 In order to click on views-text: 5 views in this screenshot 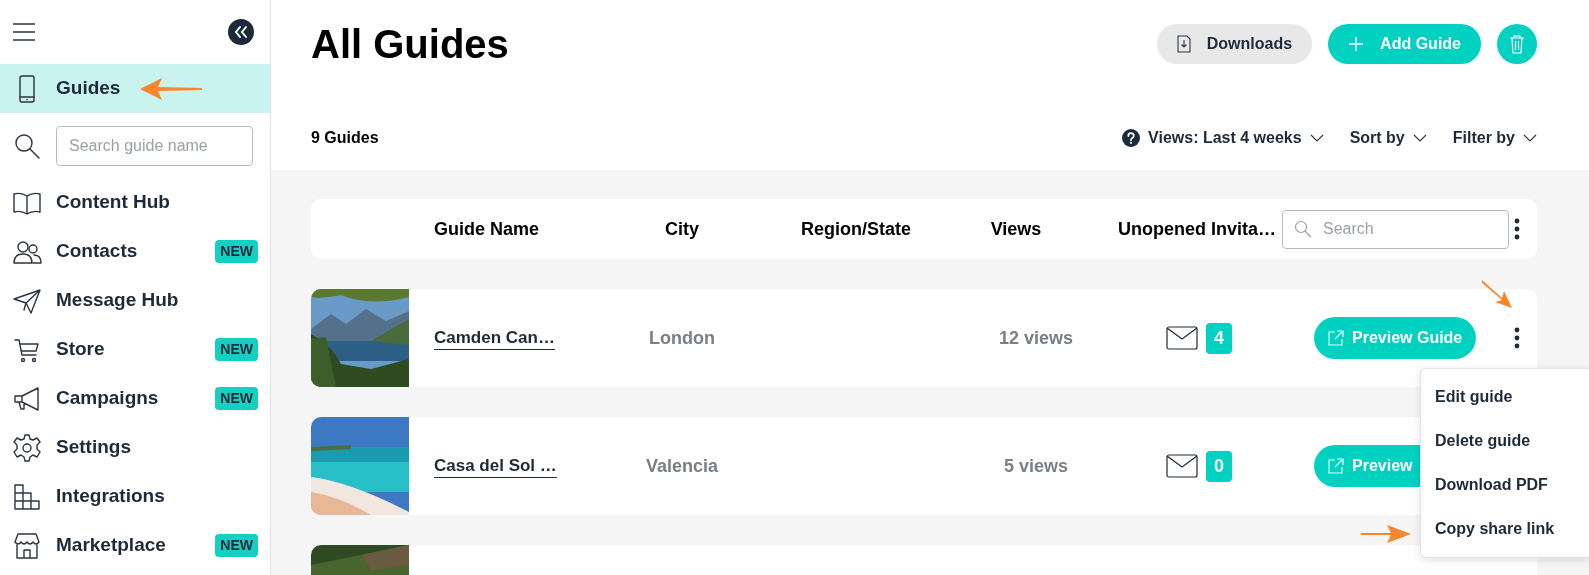, I will do `click(1035, 465)`.